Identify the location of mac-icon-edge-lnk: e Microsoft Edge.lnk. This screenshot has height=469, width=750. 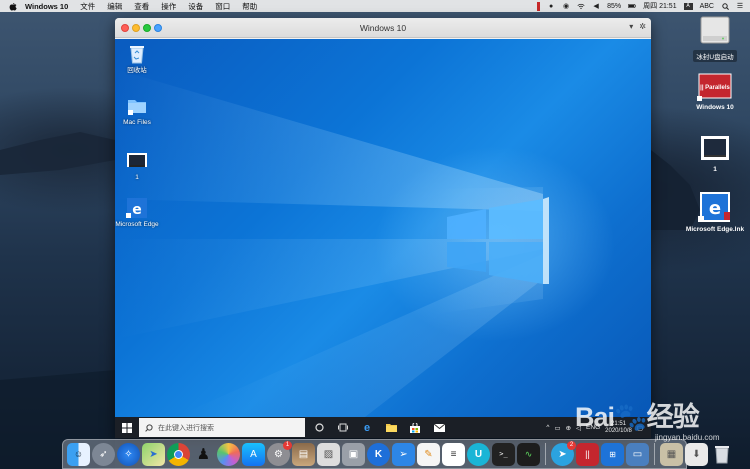
(715, 211).